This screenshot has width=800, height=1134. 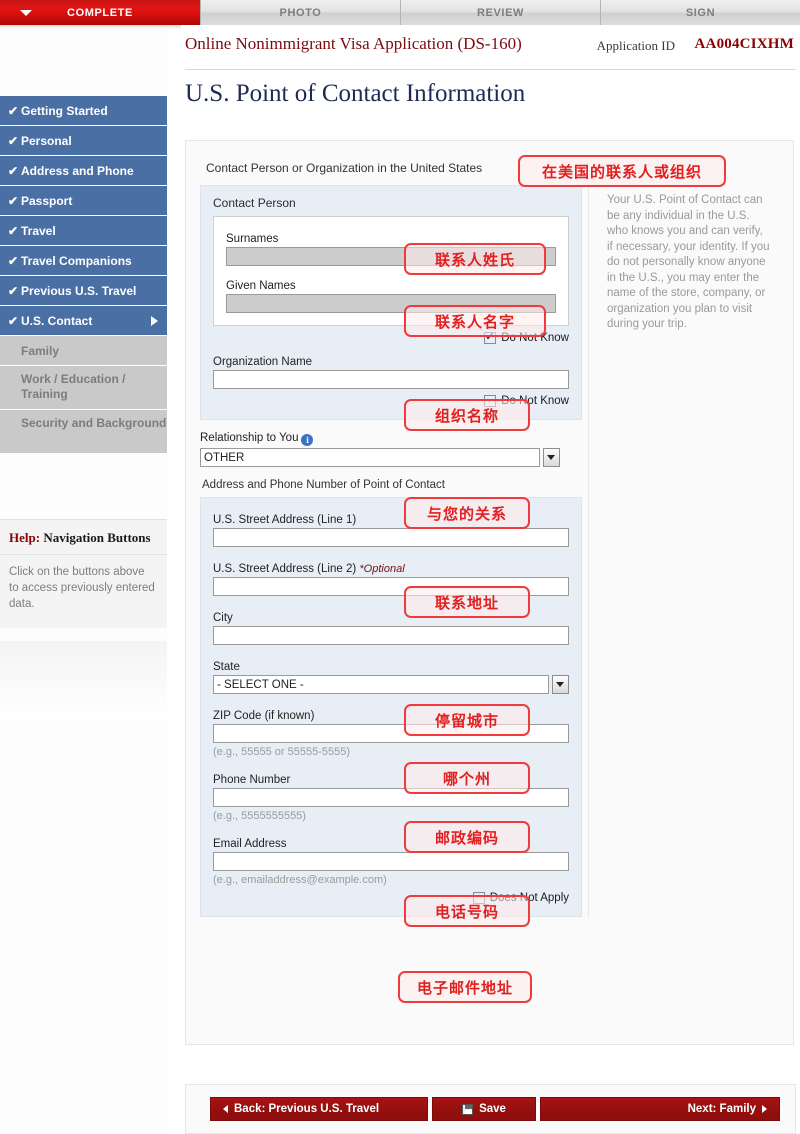 What do you see at coordinates (40, 350) in the screenshot?
I see `sidebar-item-label: Family` at bounding box center [40, 350].